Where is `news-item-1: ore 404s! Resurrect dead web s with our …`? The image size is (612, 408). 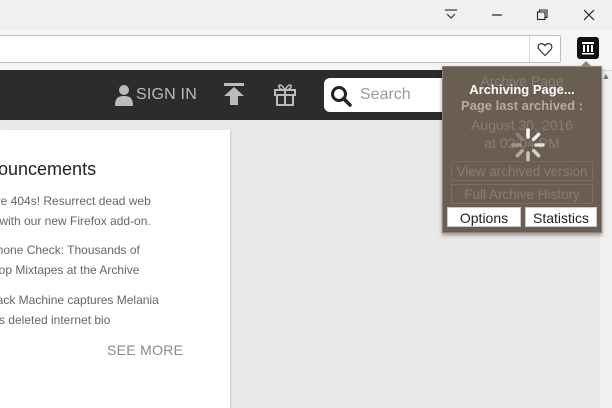 news-item-1: ore 404s! Resurrect dead web s with our … is located at coordinates (90, 211).